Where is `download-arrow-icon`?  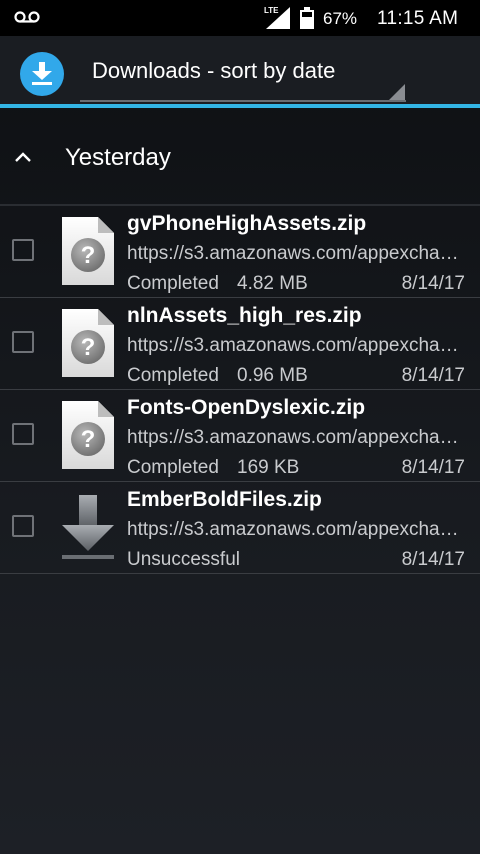
download-arrow-icon is located at coordinates (88, 527).